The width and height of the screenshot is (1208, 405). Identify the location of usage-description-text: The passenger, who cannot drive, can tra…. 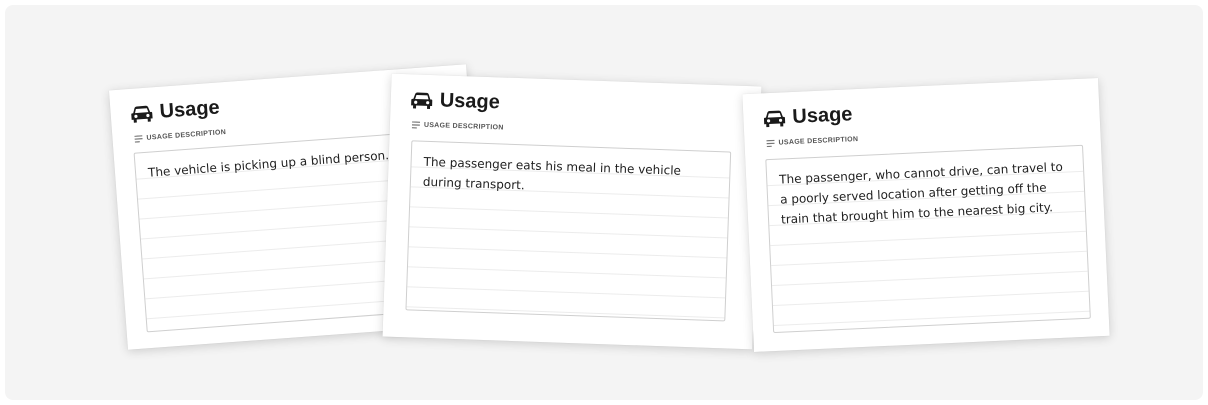
(921, 193).